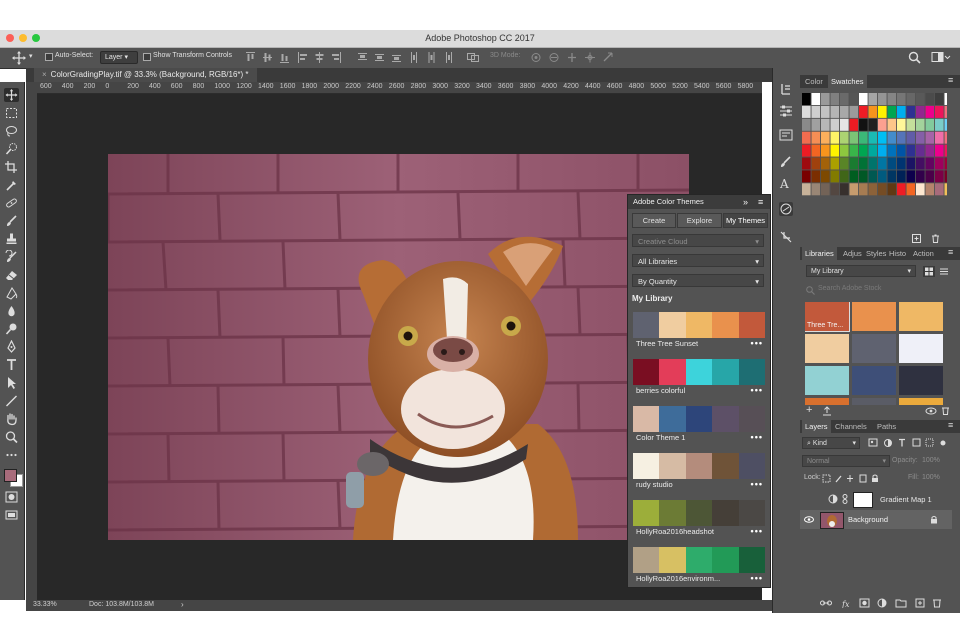  I want to click on 3d-scale-icon, so click(608, 57).